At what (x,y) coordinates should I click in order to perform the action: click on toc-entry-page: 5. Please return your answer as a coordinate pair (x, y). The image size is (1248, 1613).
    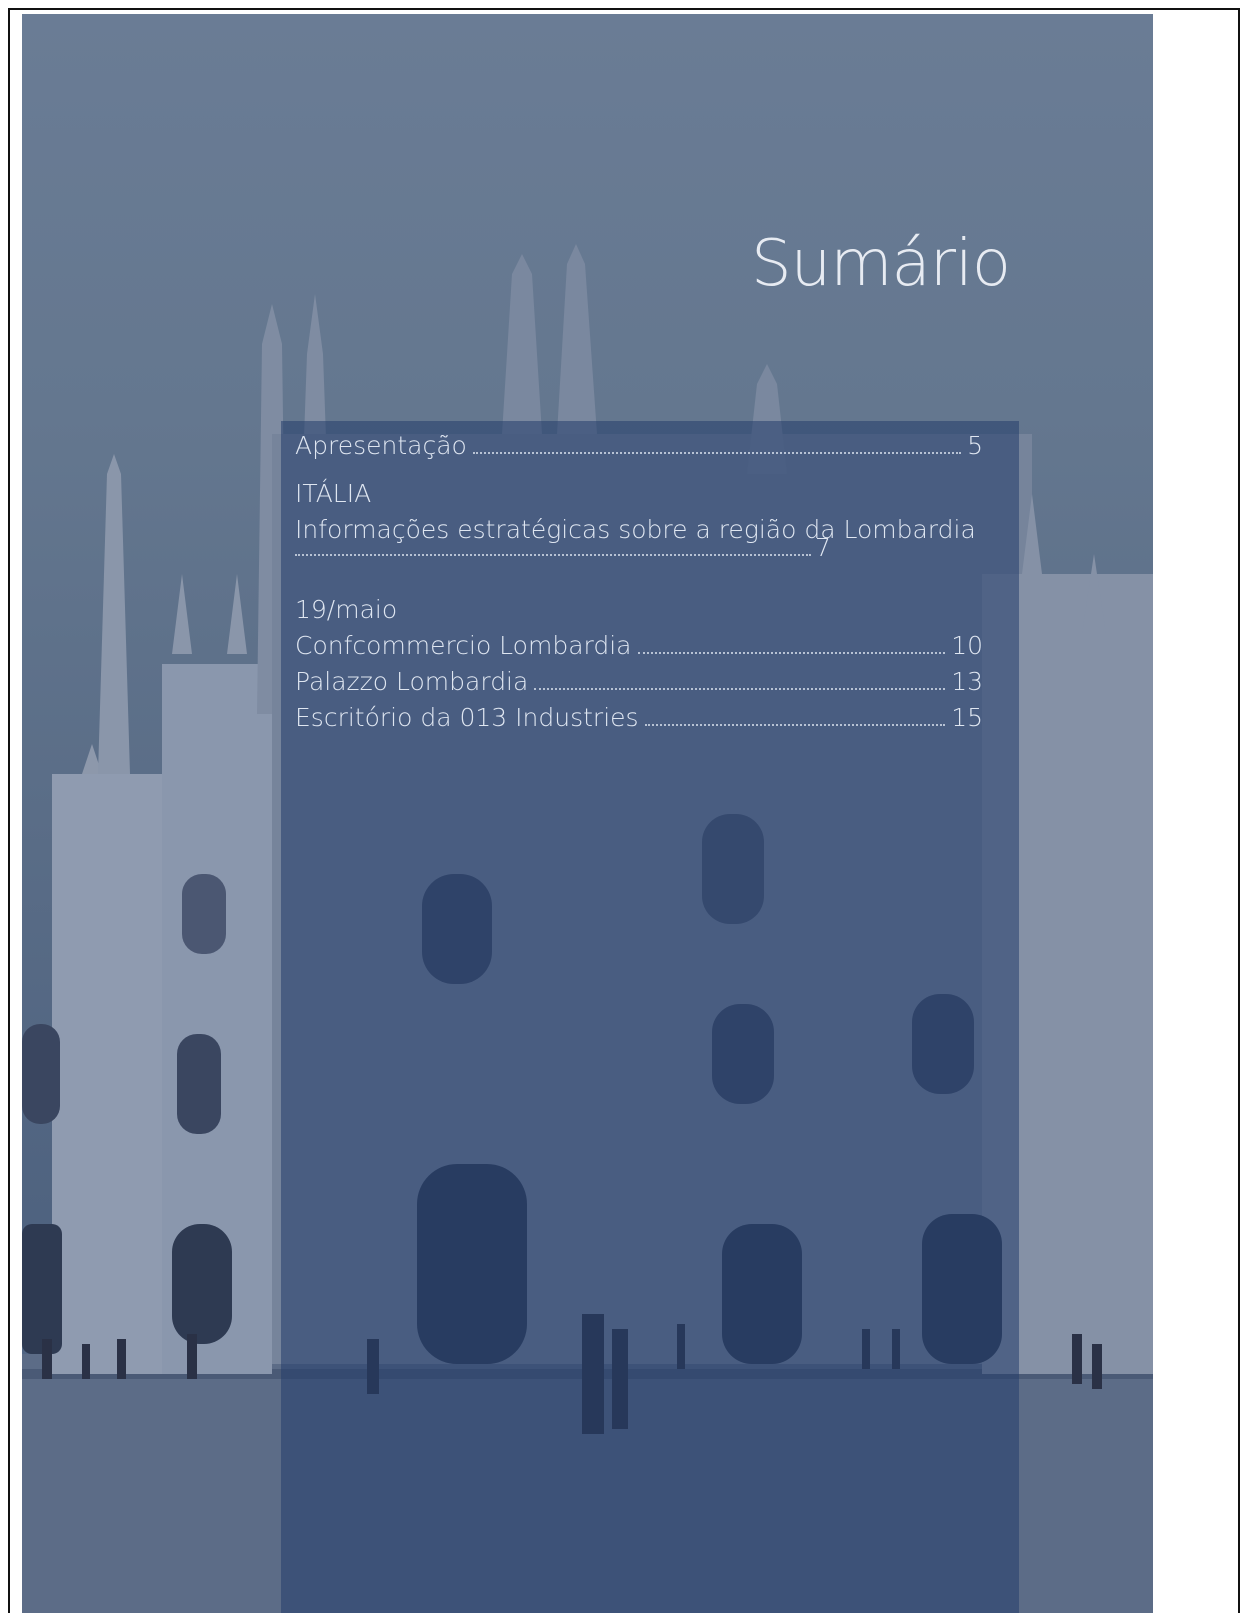
    Looking at the image, I should click on (975, 445).